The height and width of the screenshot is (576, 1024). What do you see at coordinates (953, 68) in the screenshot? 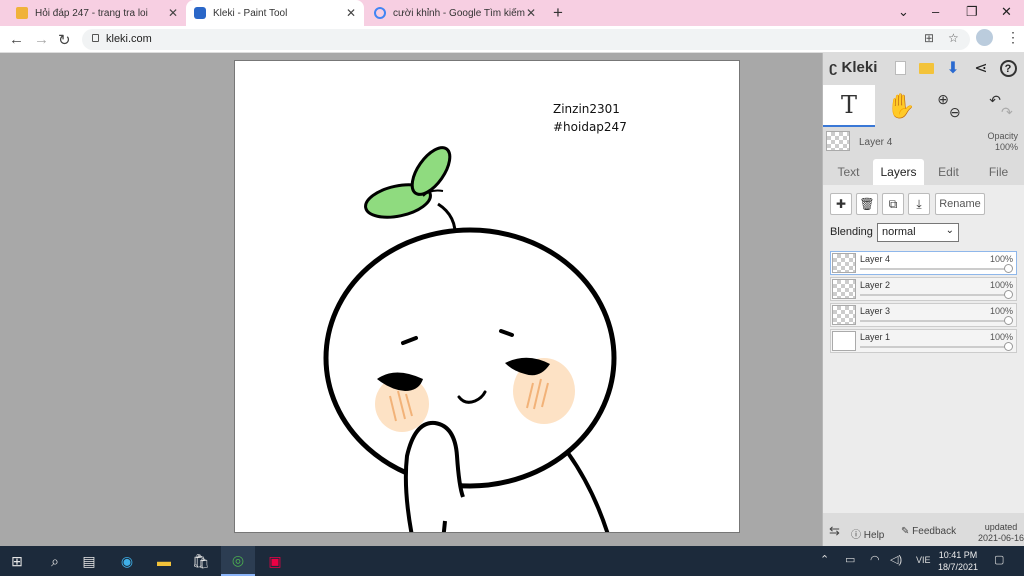
I see `download-icon: ⬇` at bounding box center [953, 68].